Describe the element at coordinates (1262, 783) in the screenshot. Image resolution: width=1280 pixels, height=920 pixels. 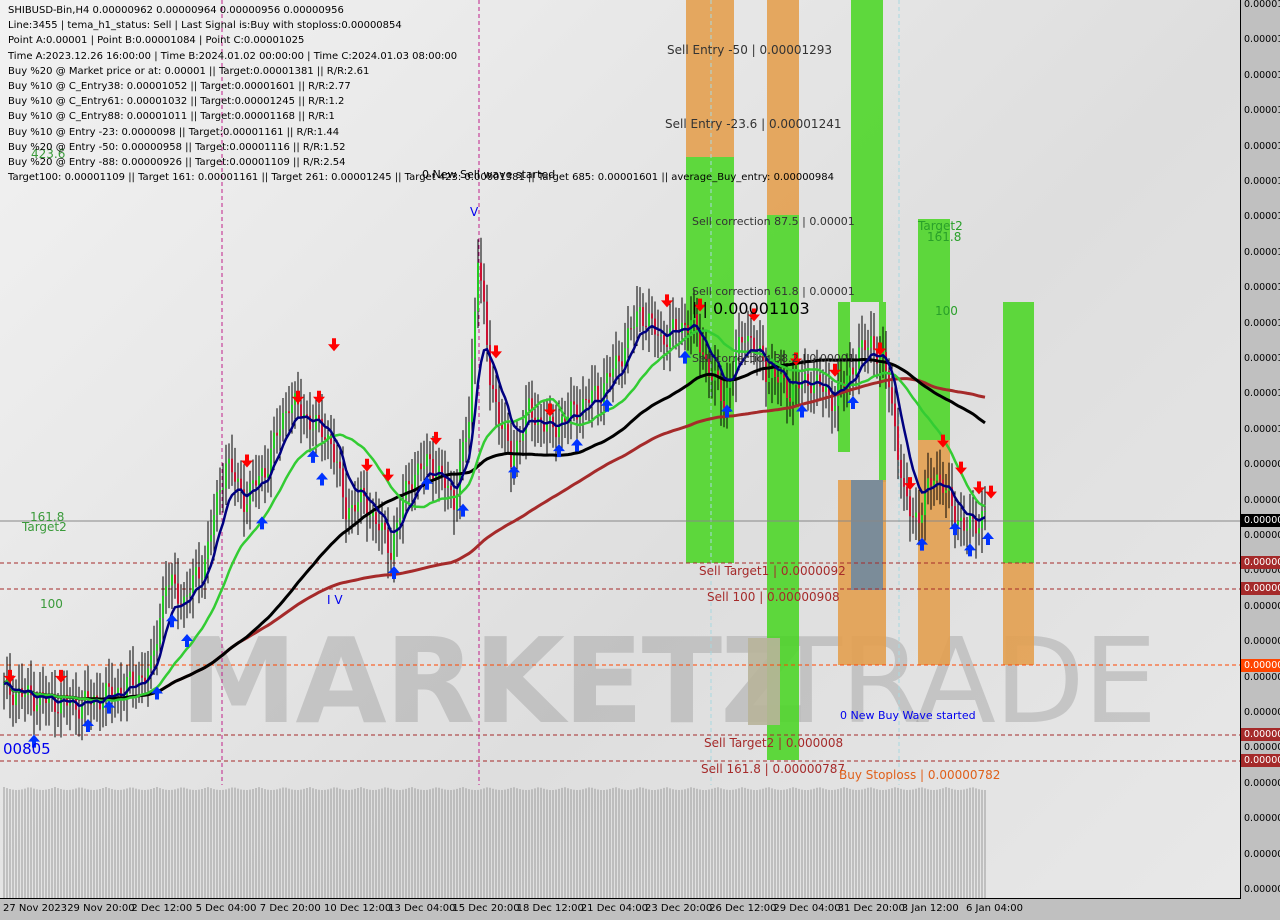
I see `price-tick-label: 0.0000077` at that location.